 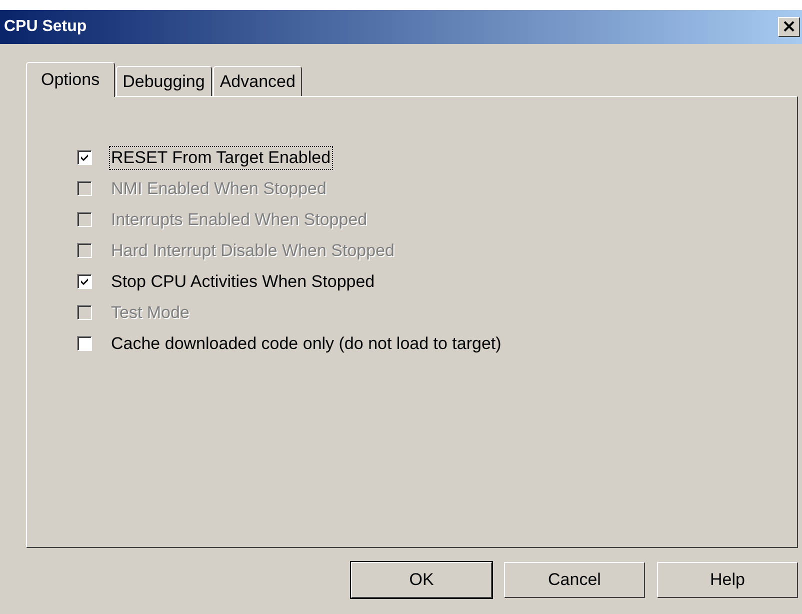 I want to click on dialog-button: Help, so click(x=727, y=580).